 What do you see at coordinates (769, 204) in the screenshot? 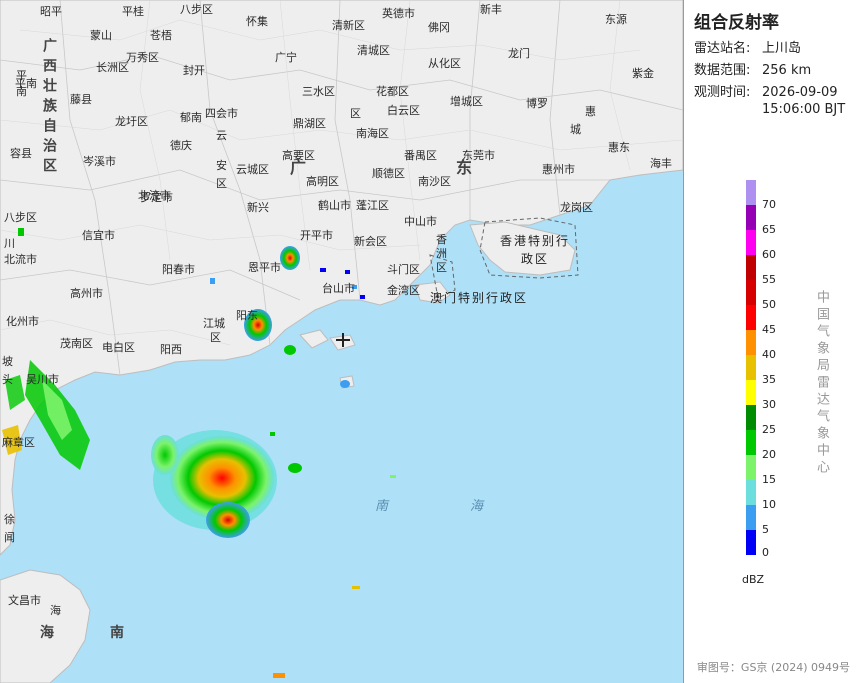
I see `legend-label-70: 70` at bounding box center [769, 204].